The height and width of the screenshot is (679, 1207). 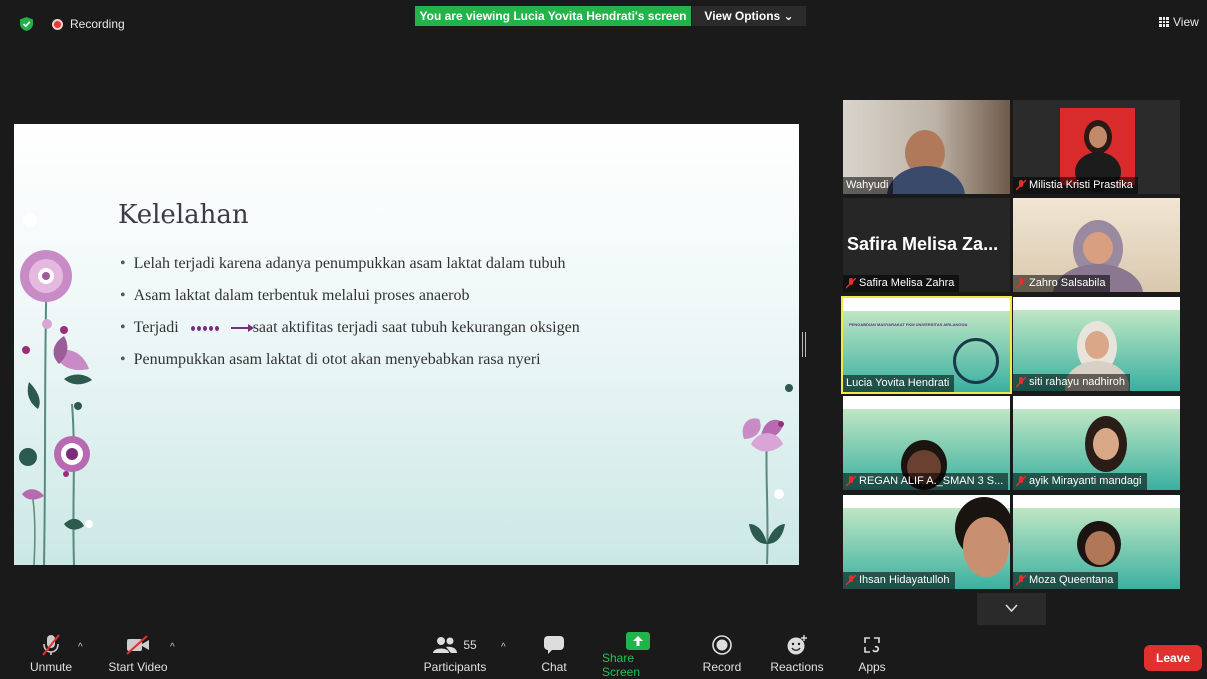 What do you see at coordinates (57, 24) in the screenshot?
I see `recording-icon` at bounding box center [57, 24].